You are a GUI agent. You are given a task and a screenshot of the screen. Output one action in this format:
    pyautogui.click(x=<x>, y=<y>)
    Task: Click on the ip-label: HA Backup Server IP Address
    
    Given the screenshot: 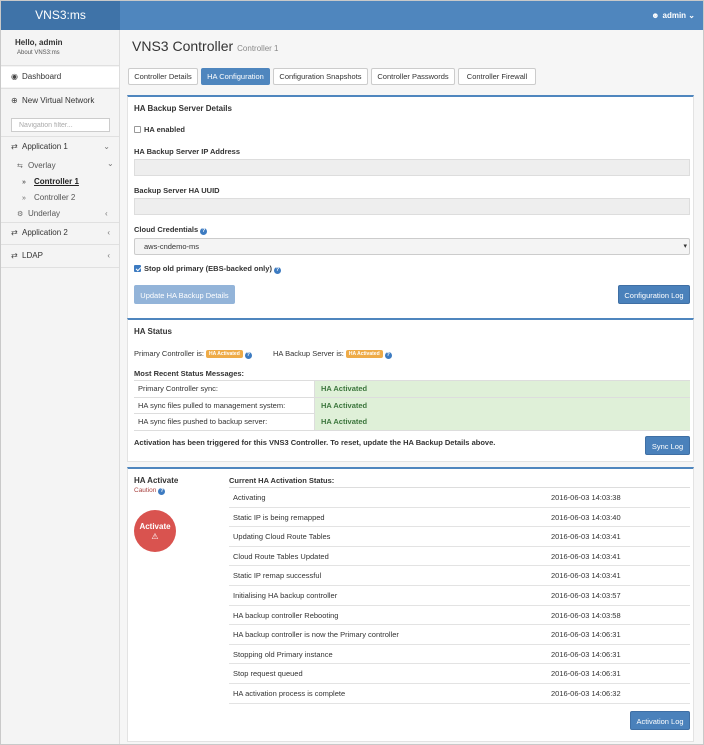 What is the action you would take?
    pyautogui.click(x=187, y=151)
    